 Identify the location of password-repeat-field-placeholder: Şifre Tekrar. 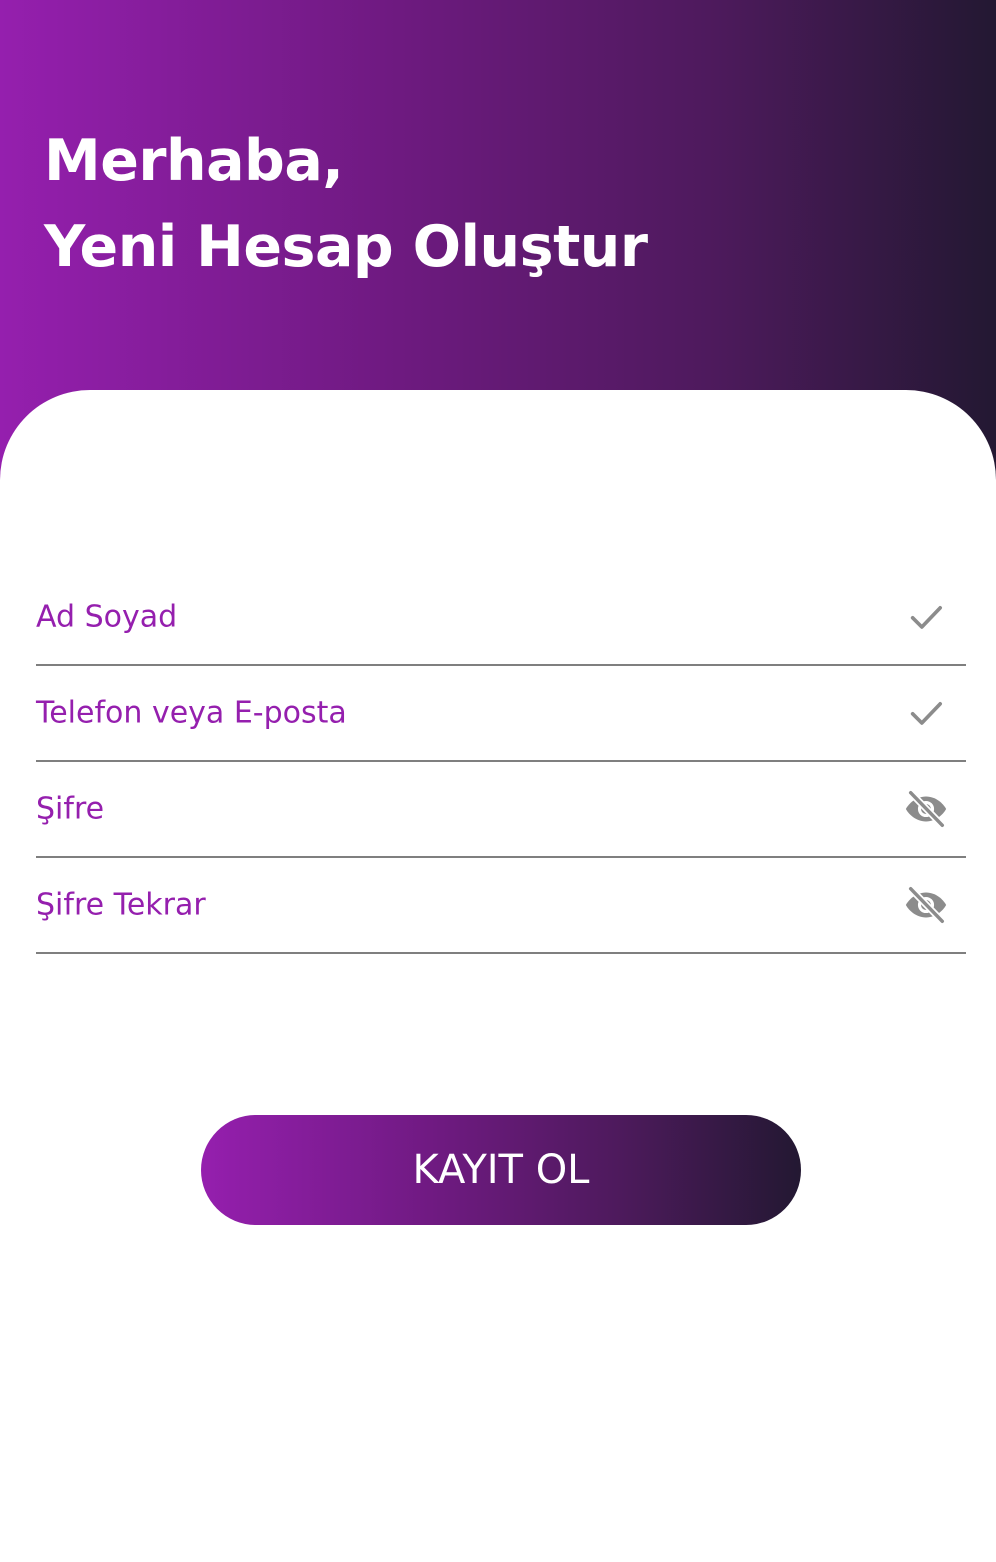
(121, 905).